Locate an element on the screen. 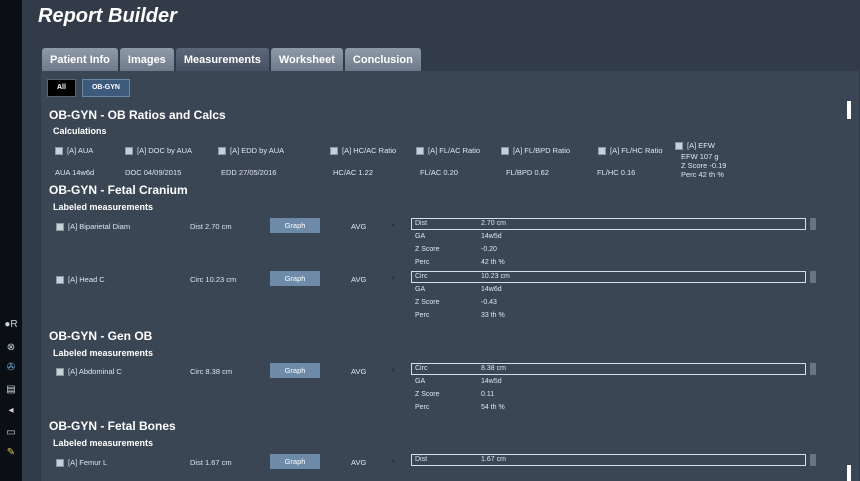  settings-wheel-icon: ✇ is located at coordinates (11, 368).